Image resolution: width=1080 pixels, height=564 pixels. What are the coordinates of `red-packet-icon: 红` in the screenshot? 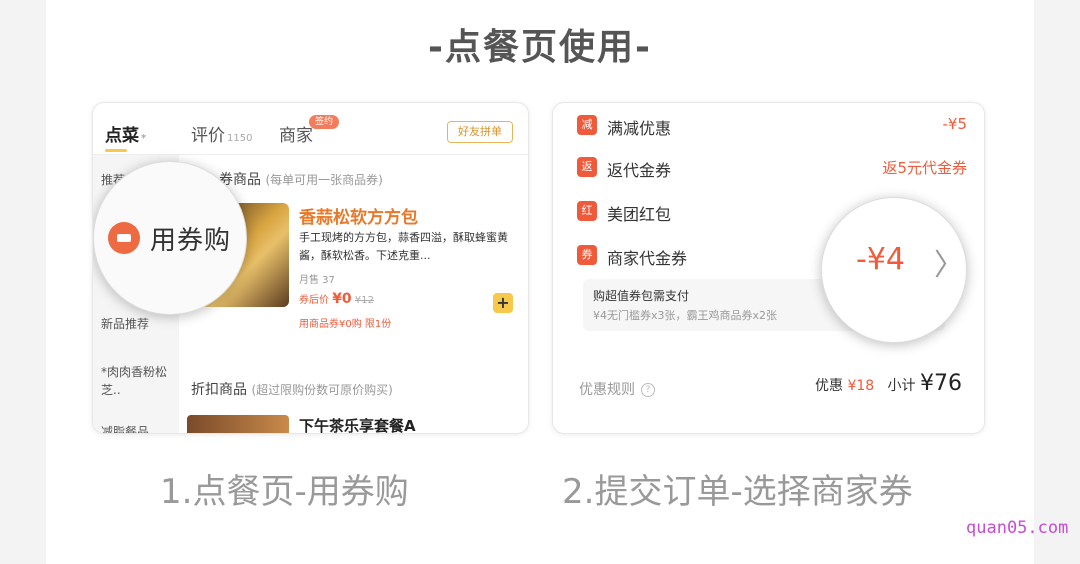 It's located at (587, 211).